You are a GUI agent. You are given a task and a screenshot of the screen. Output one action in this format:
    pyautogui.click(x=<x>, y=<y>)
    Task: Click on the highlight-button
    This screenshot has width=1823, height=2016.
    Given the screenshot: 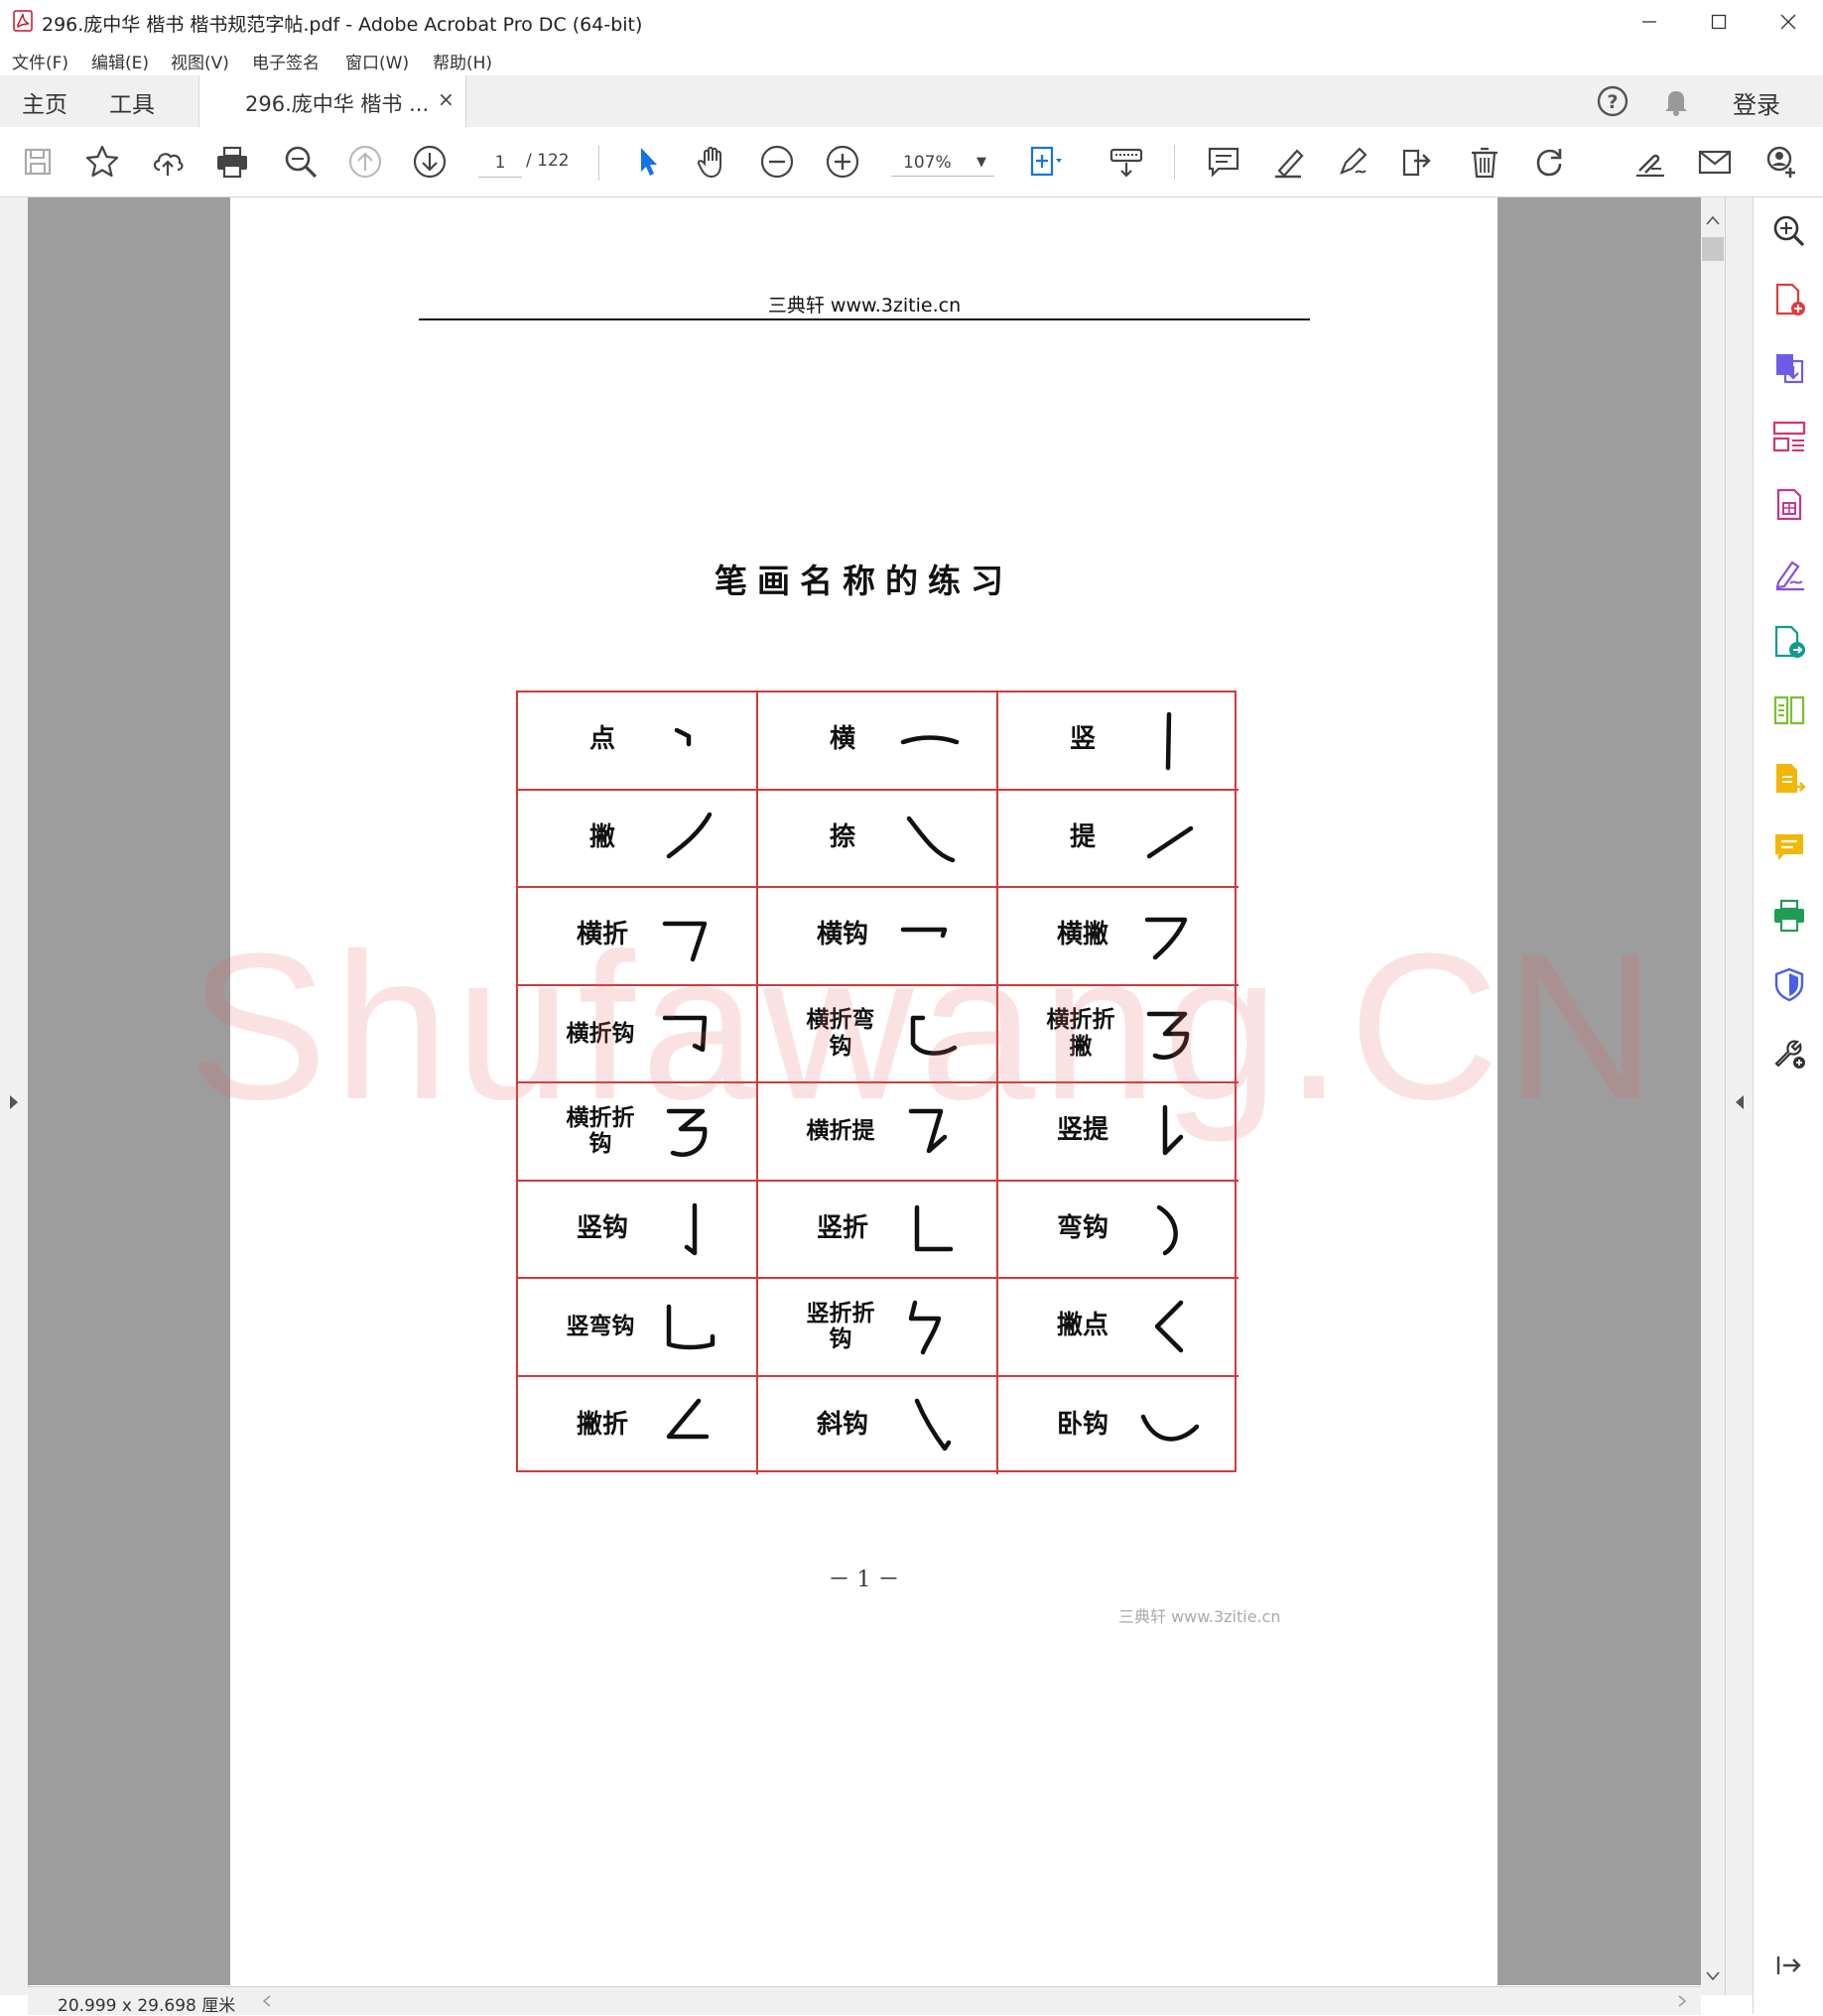 What is the action you would take?
    pyautogui.click(x=1288, y=162)
    